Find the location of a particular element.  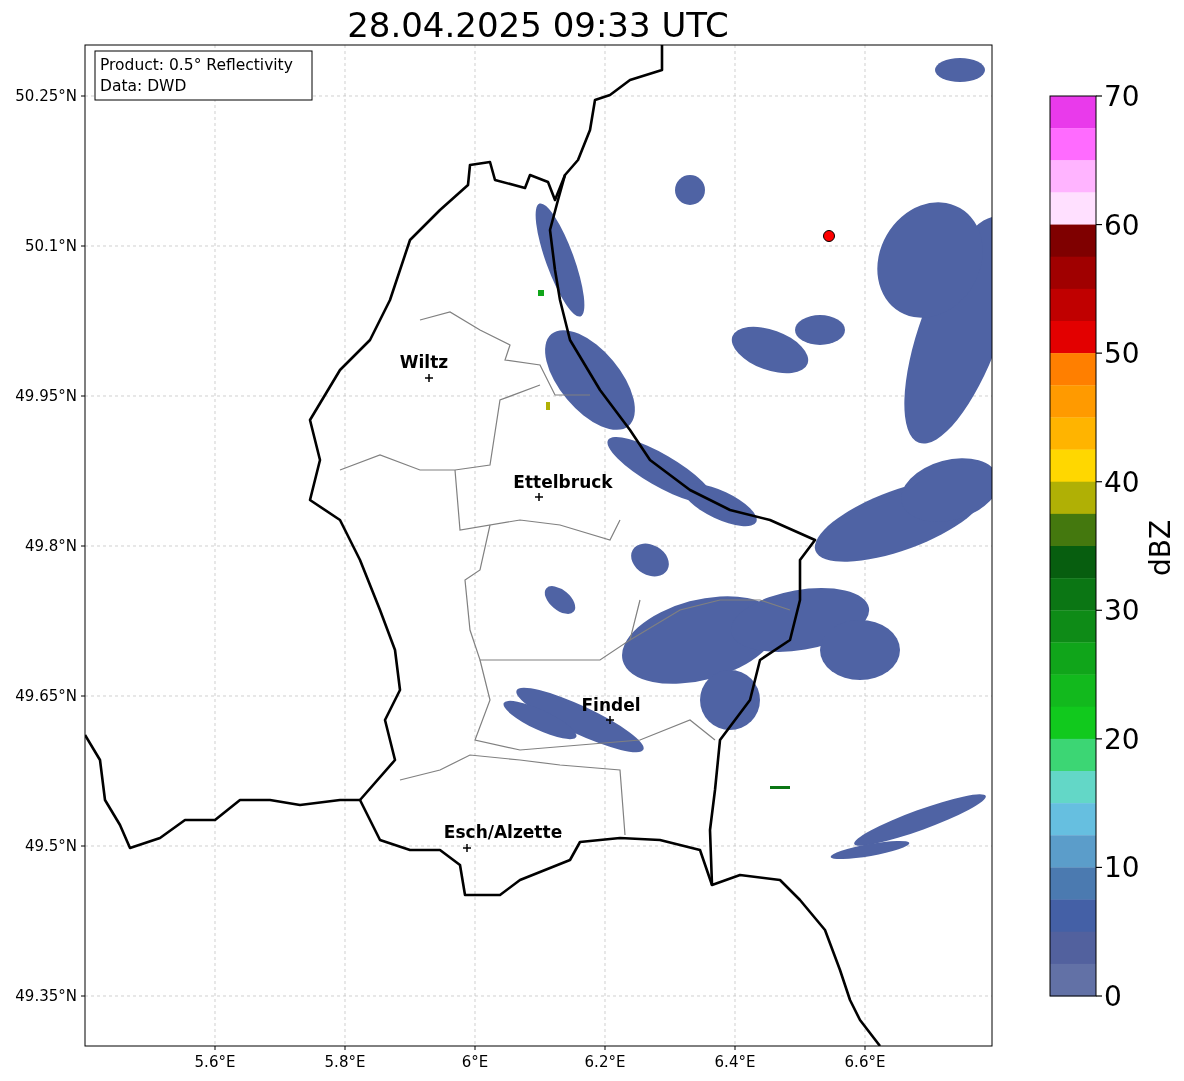

info-text: Product: 0.5° Reflectivity is located at coordinates (196, 65).